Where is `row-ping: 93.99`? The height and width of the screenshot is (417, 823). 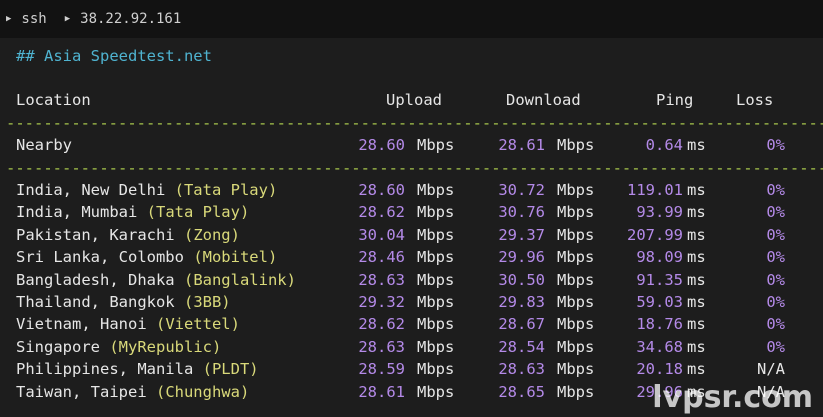 row-ping: 93.99 is located at coordinates (659, 212).